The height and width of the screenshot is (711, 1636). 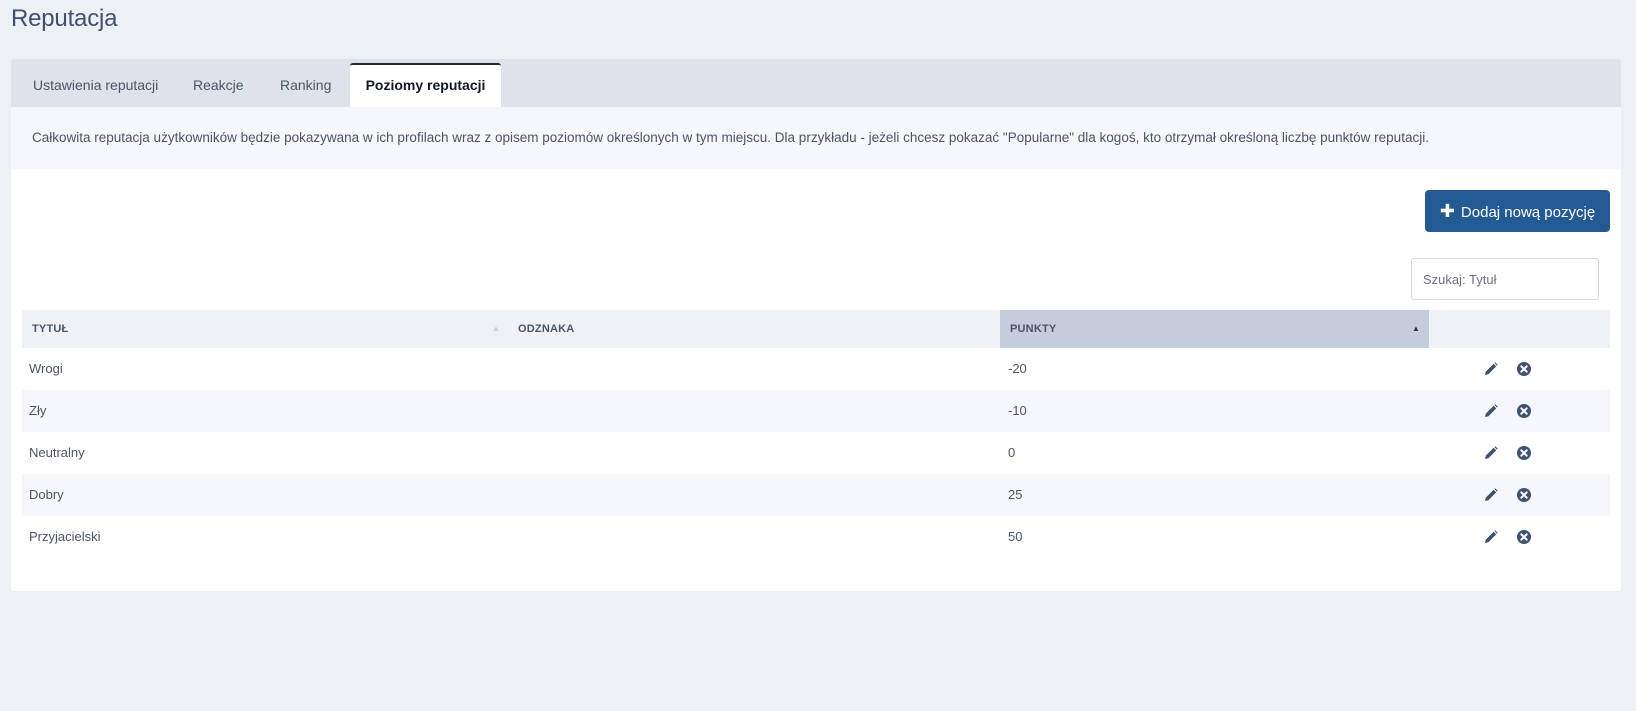 What do you see at coordinates (305, 85) in the screenshot?
I see `tab-ranking: Ranking` at bounding box center [305, 85].